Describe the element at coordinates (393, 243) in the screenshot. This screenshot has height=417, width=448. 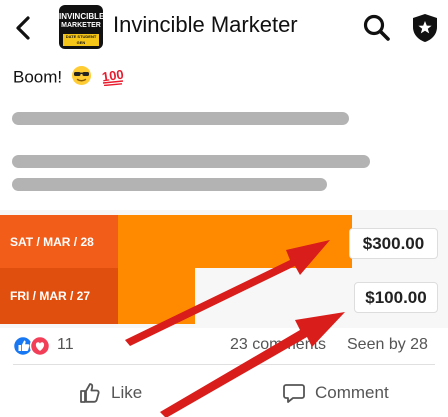
I see `earnings-amount-1: $300.00` at that location.